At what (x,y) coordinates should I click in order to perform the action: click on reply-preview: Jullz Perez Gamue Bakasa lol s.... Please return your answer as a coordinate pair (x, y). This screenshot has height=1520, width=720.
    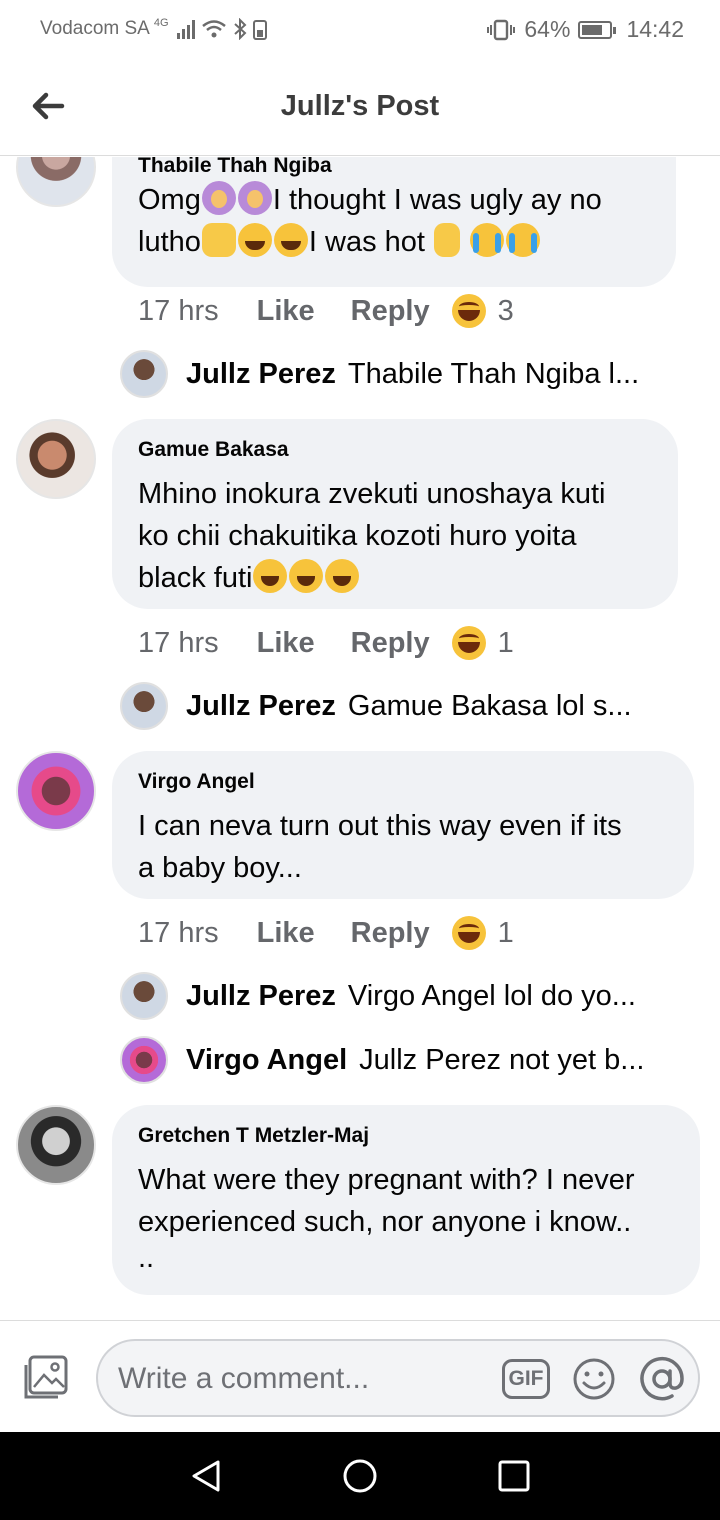
    Looking at the image, I should click on (400, 706).